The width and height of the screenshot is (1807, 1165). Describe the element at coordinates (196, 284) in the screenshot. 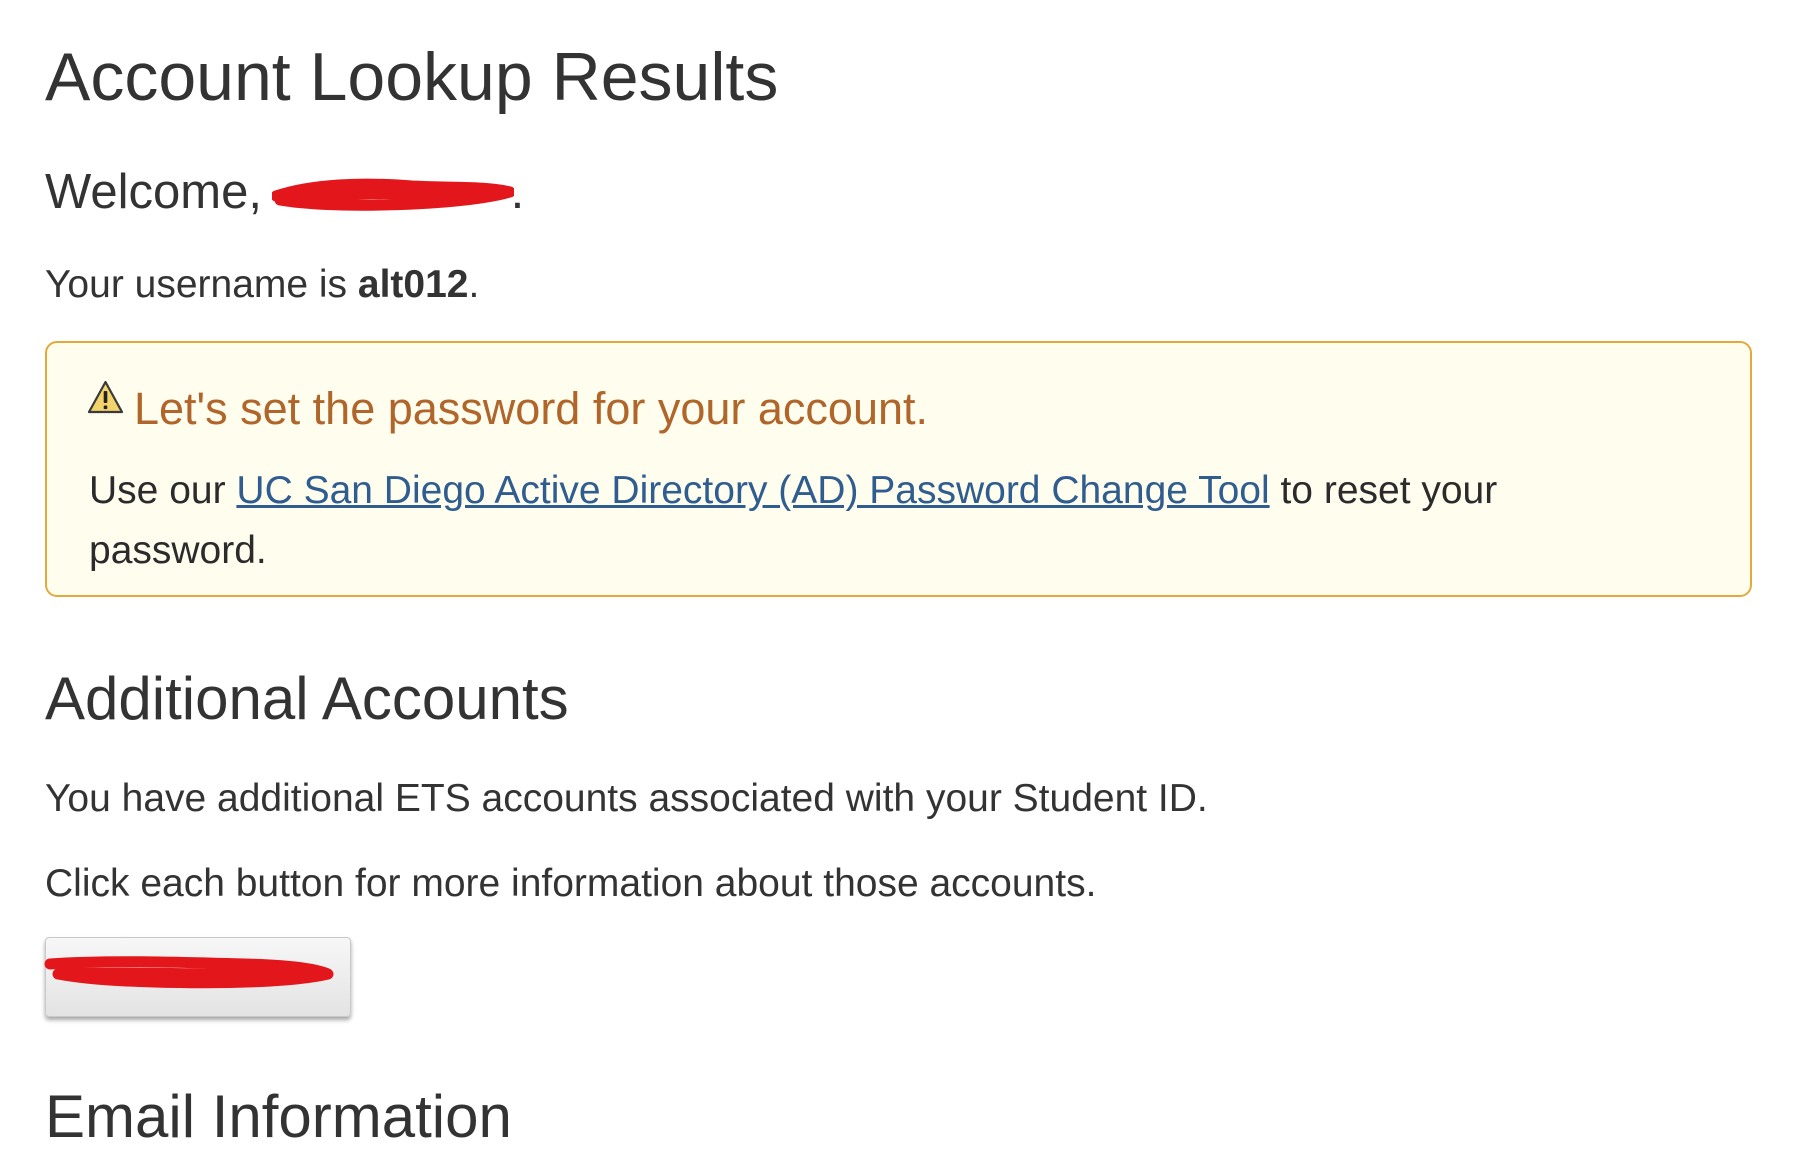

I see `username-prefix: Your username is` at that location.